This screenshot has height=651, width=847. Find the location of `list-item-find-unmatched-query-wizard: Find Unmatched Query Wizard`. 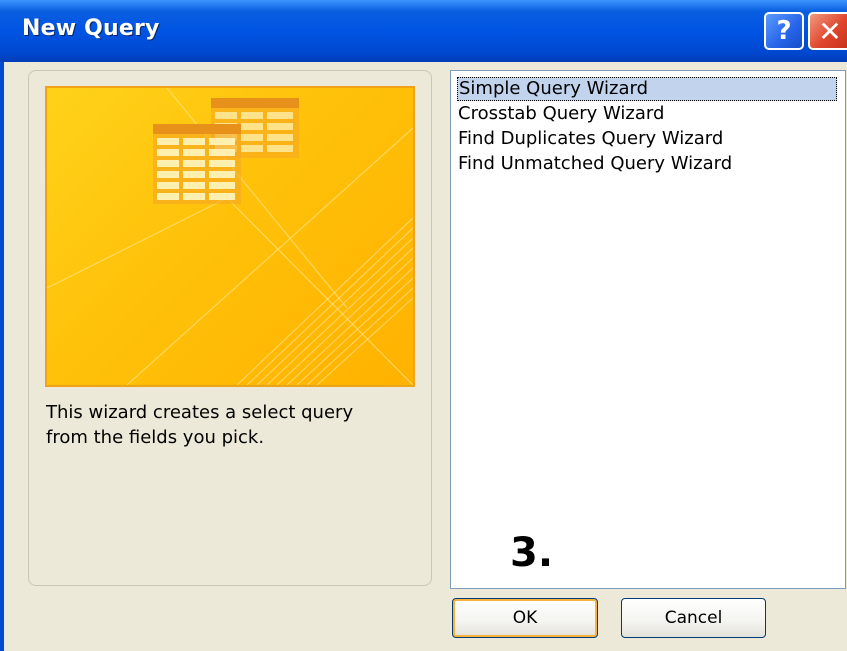

list-item-find-unmatched-query-wizard: Find Unmatched Query Wizard is located at coordinates (594, 164).